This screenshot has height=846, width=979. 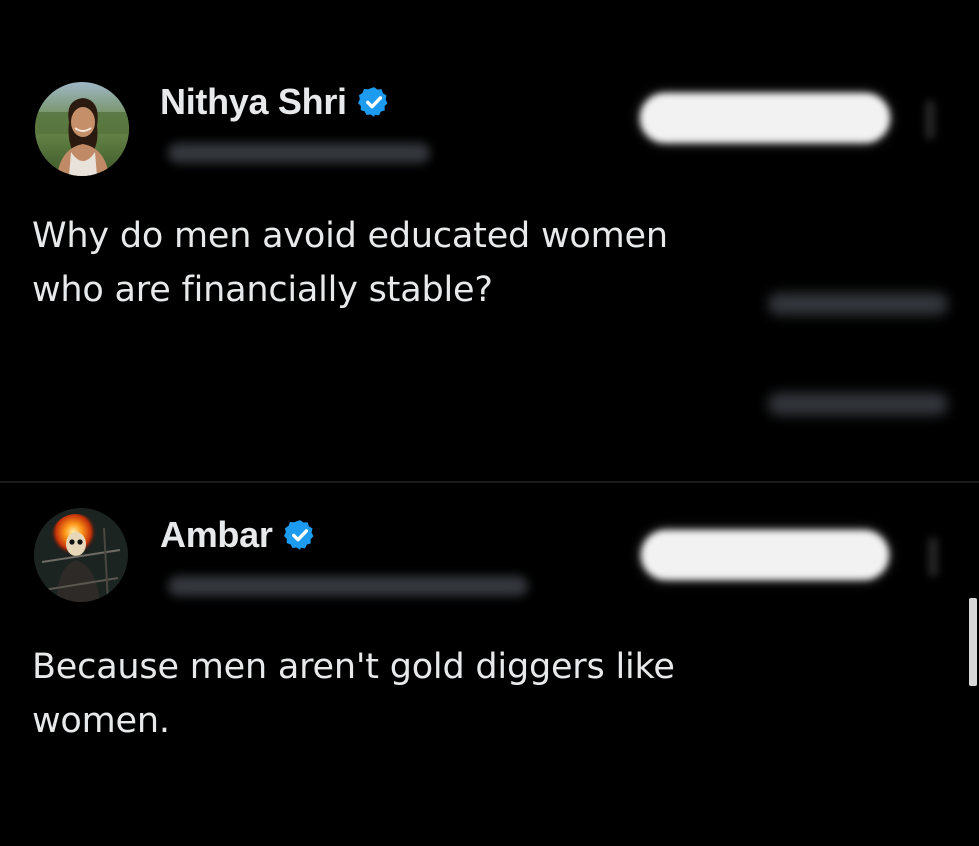 I want to click on scrollbar, so click(x=973, y=642).